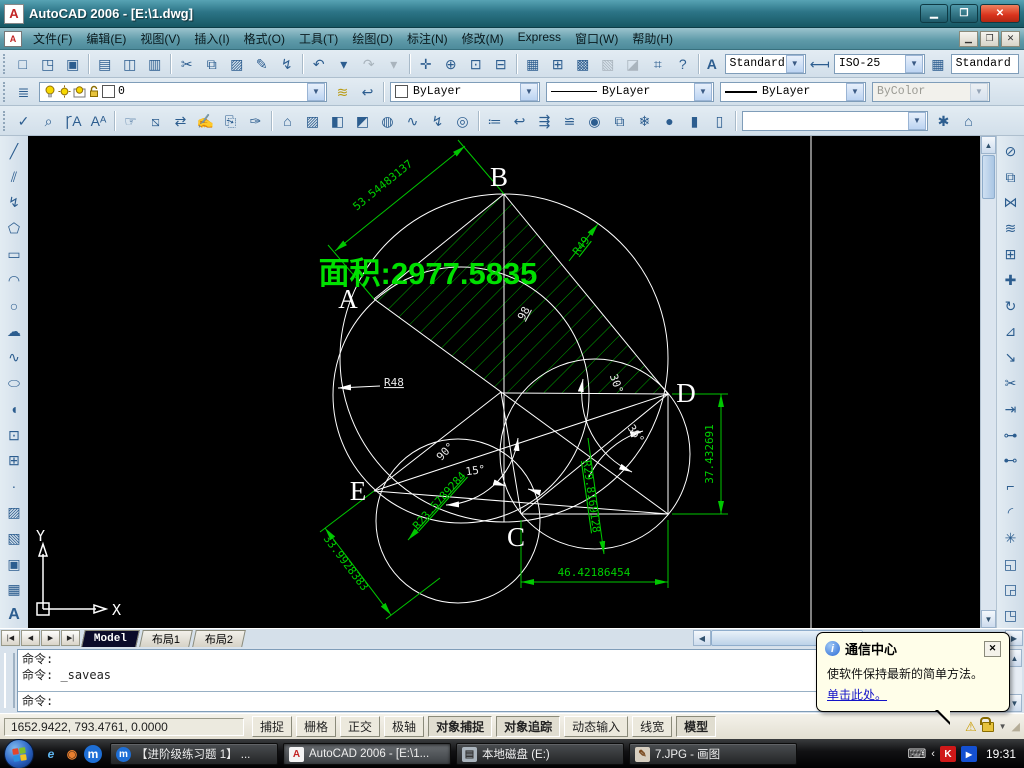 The width and height of the screenshot is (1024, 768). I want to click on status-toggle-正交: 正交, so click(360, 726).